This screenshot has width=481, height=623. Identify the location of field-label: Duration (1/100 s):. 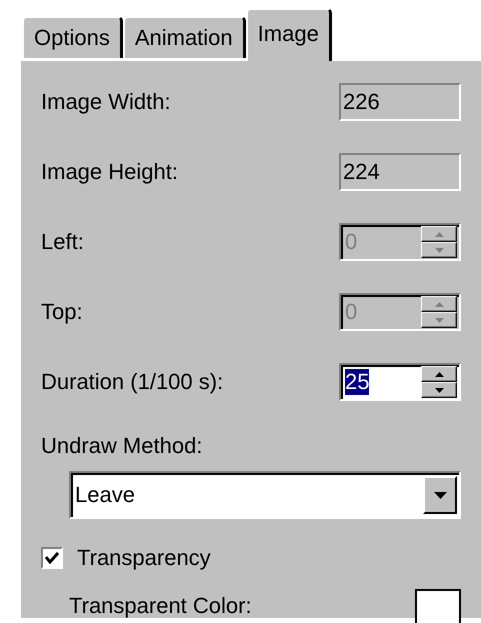
(132, 382).